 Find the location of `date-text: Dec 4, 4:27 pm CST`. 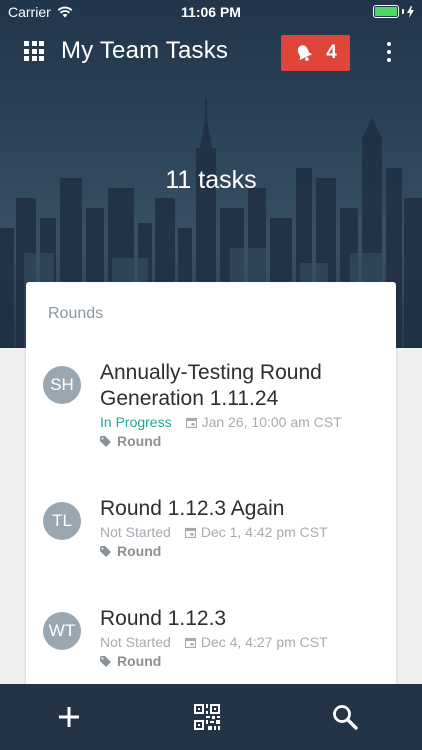

date-text: Dec 4, 4:27 pm CST is located at coordinates (264, 642).